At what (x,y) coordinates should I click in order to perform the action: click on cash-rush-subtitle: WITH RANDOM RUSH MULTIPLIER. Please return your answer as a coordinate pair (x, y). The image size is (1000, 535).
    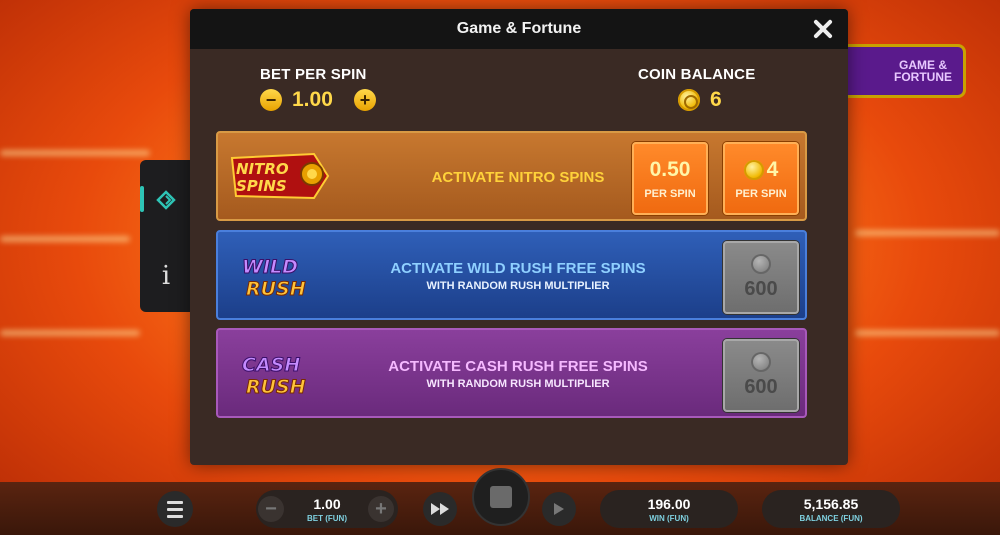
    Looking at the image, I should click on (518, 384).